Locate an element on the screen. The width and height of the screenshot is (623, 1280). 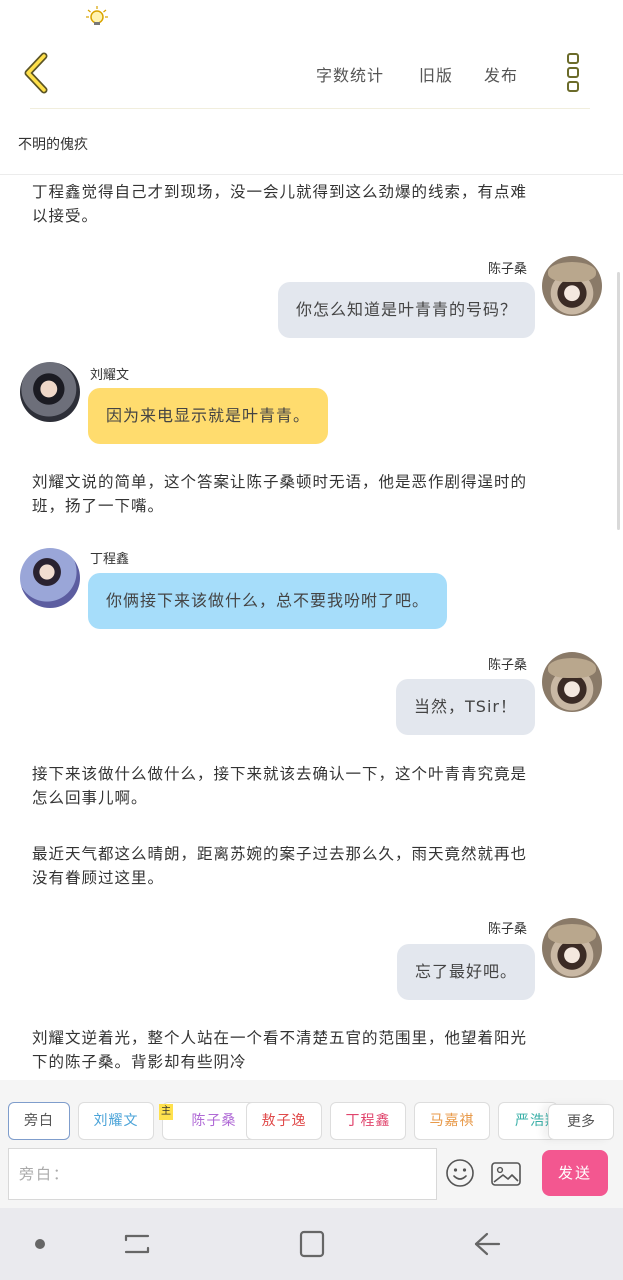
speaker-name: 刘耀文 is located at coordinates (110, 375).